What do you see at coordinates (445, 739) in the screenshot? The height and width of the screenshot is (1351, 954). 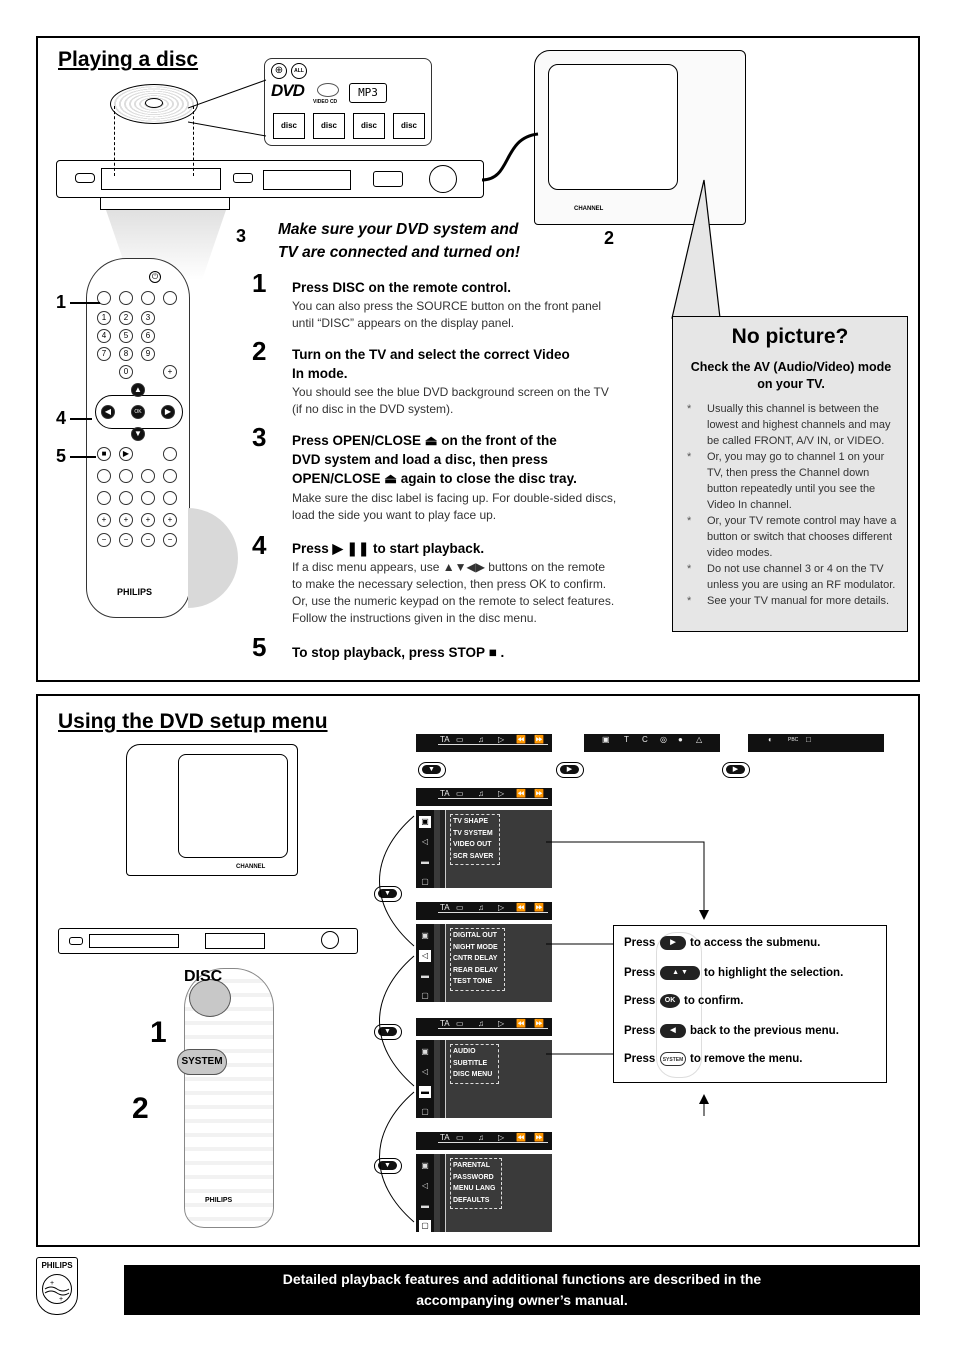 I see `setup-tab-icon: TA` at bounding box center [445, 739].